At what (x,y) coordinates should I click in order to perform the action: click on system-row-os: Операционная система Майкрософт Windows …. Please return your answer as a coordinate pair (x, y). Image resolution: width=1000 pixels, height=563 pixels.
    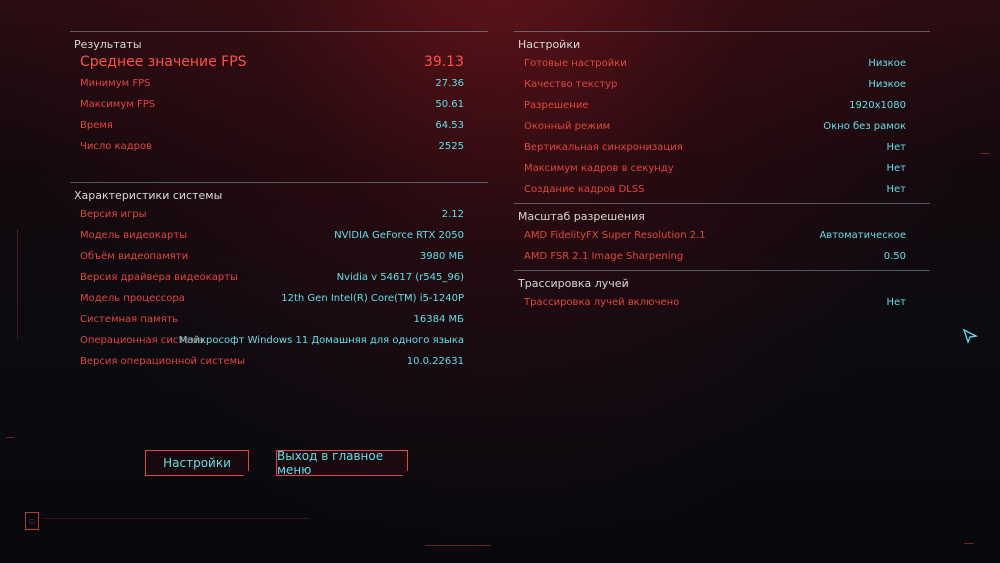
    Looking at the image, I should click on (272, 342).